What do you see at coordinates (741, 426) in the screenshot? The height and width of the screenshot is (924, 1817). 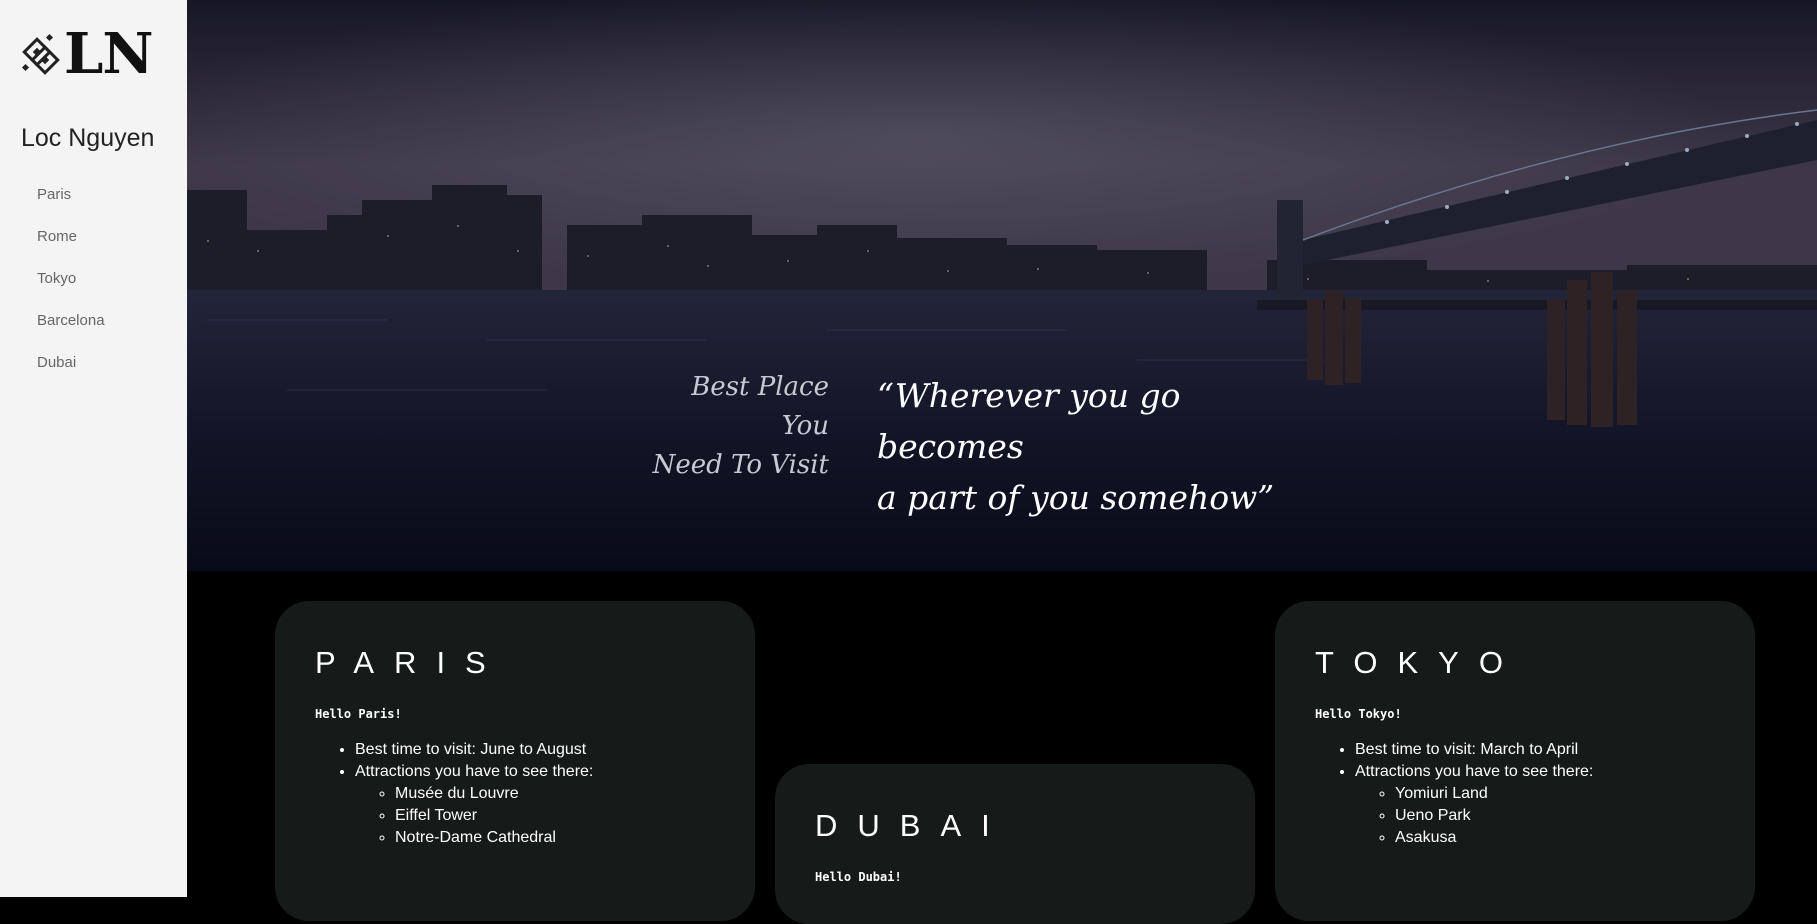 I see `hero-tagline: Best Place You Need To Visit` at bounding box center [741, 426].